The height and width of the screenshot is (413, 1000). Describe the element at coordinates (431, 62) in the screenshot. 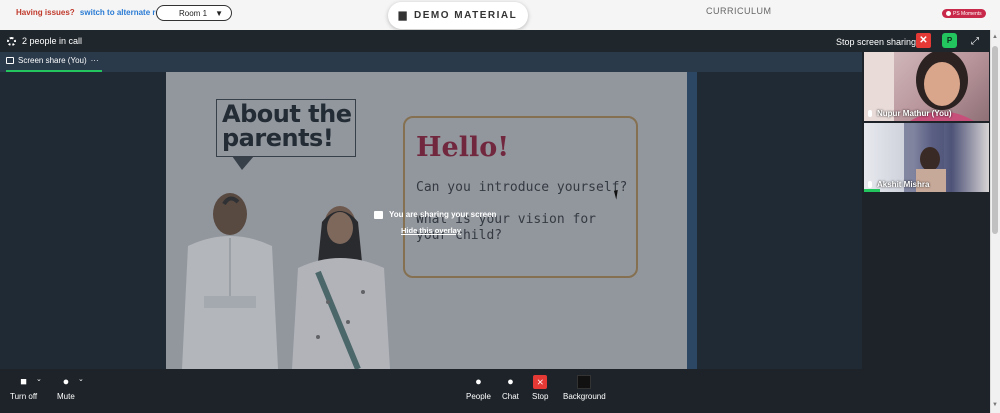

I see `tab-bar: Screen share (You) ···` at that location.